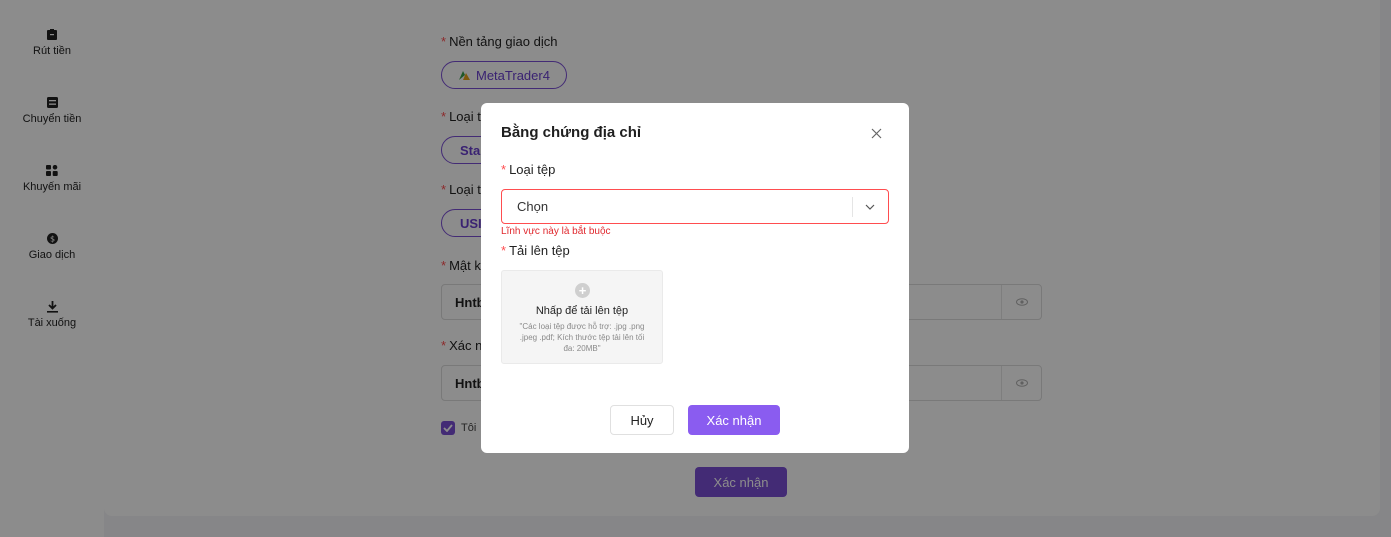 The height and width of the screenshot is (537, 1391). What do you see at coordinates (582, 290) in the screenshot?
I see `plus-circle-icon: +` at bounding box center [582, 290].